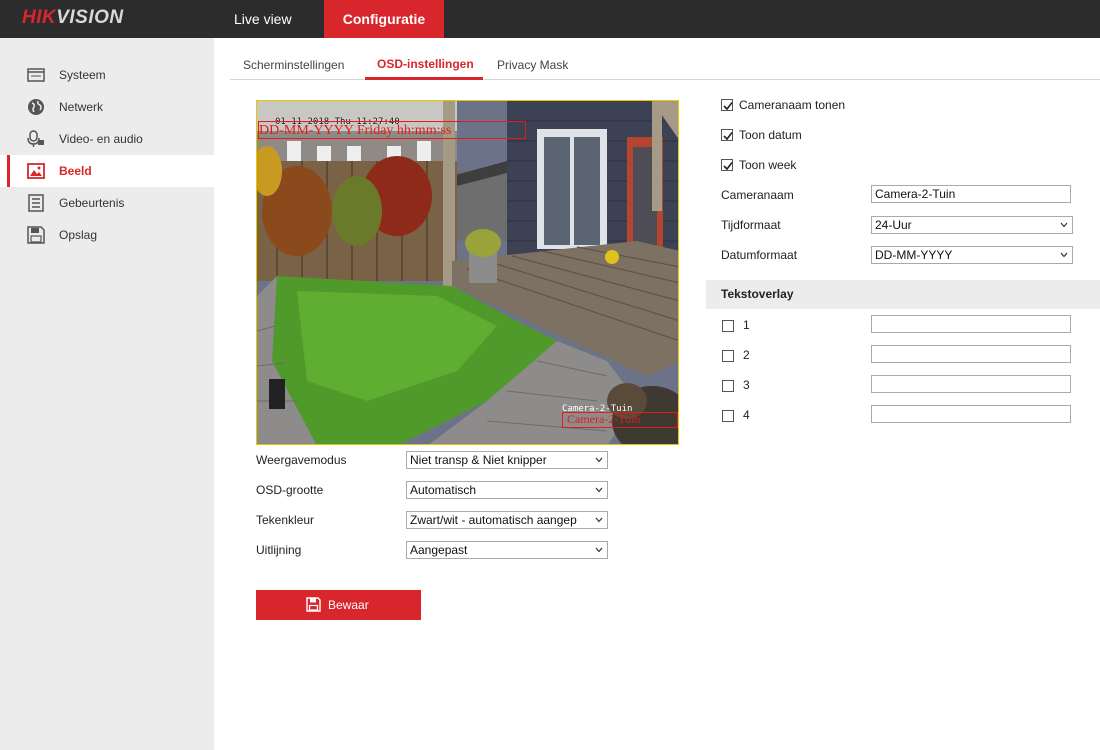 The image size is (1100, 750). I want to click on overlay-2-label: 2, so click(746, 355).